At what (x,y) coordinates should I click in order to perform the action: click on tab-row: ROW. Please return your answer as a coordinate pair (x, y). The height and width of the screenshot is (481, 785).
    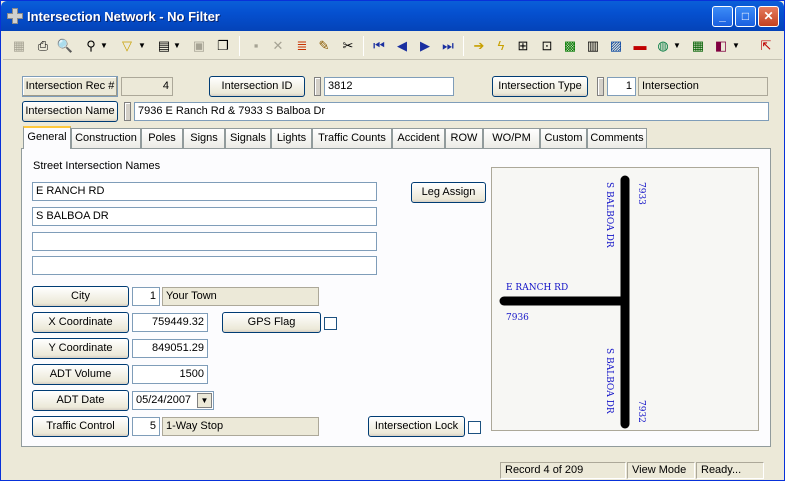
    Looking at the image, I should click on (464, 138).